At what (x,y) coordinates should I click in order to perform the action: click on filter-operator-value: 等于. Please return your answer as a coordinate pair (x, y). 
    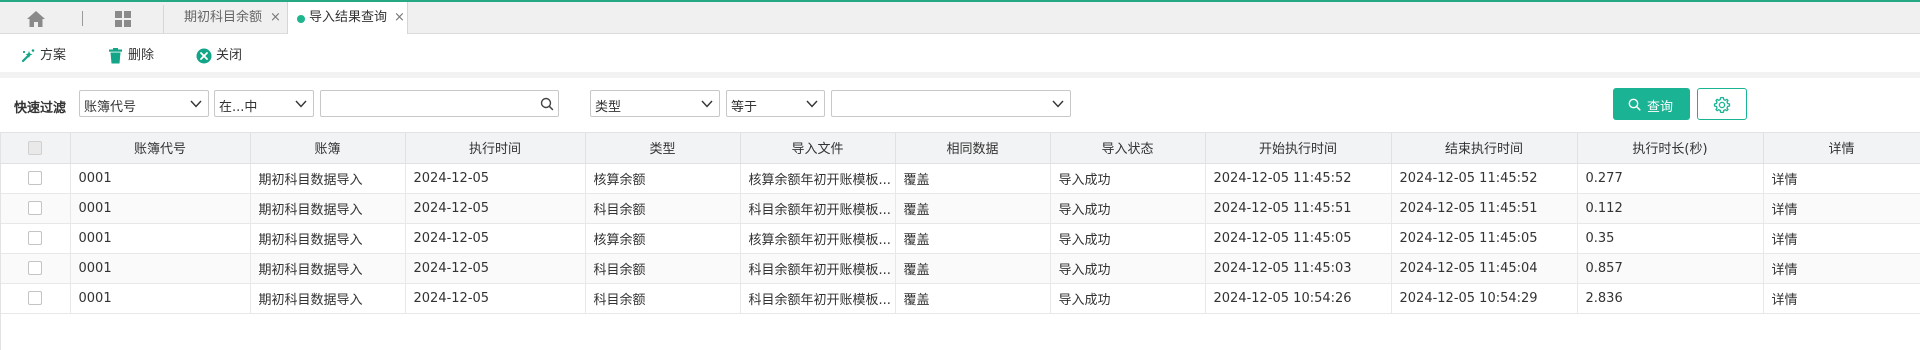
    Looking at the image, I should click on (744, 107).